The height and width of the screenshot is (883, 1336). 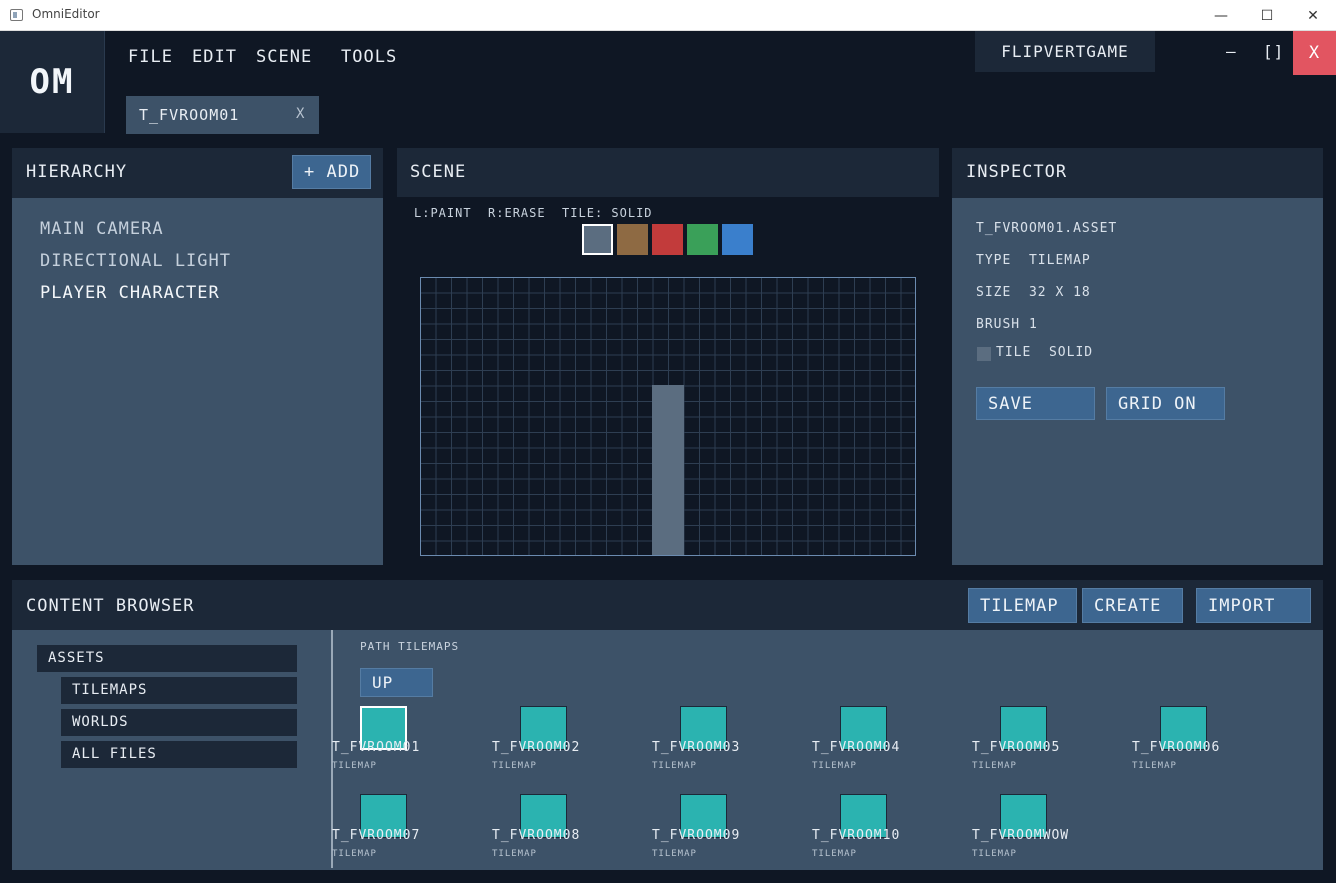 I want to click on asset-name: T_FVROOM10, so click(x=856, y=835).